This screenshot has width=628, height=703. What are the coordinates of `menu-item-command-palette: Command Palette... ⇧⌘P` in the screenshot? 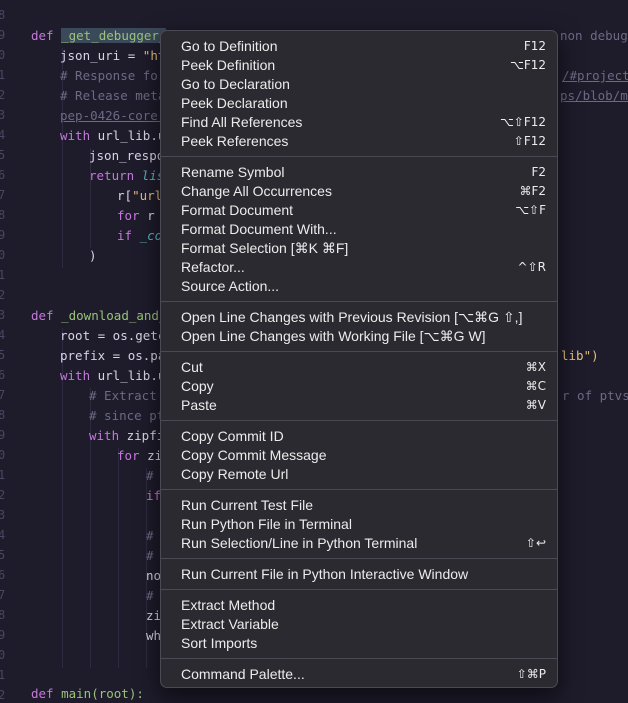 It's located at (359, 674).